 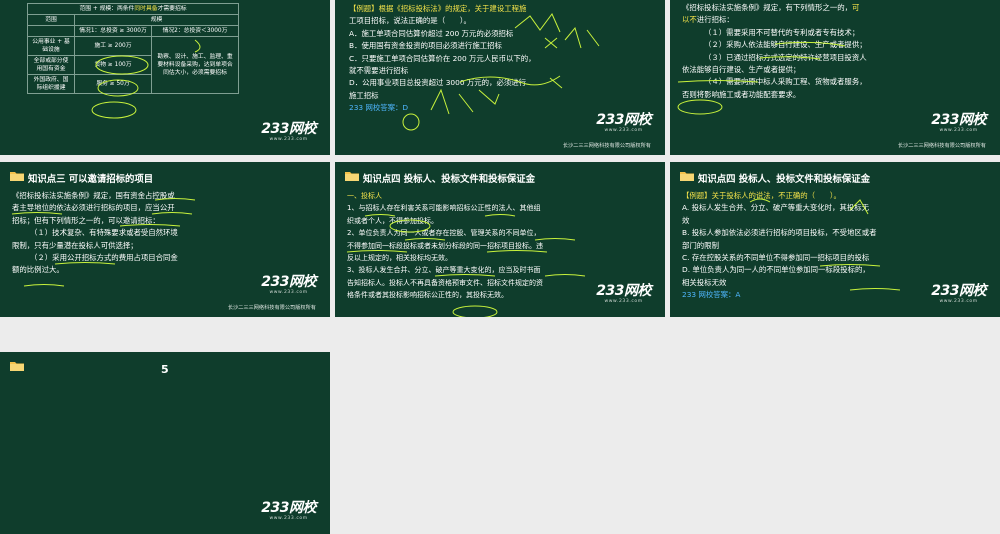 I want to click on table-cell: 情况2：总投资＜3000万, so click(x=195, y=31).